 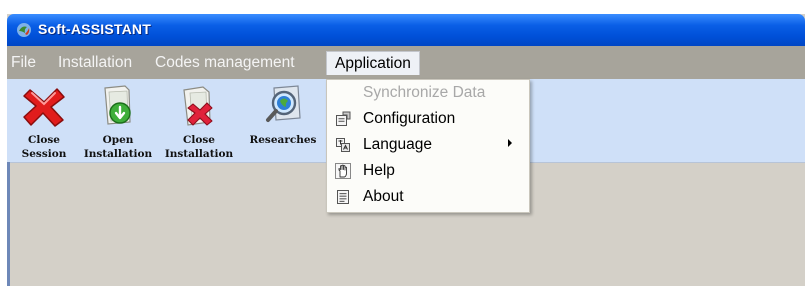 I want to click on language-label: Language, so click(x=397, y=144).